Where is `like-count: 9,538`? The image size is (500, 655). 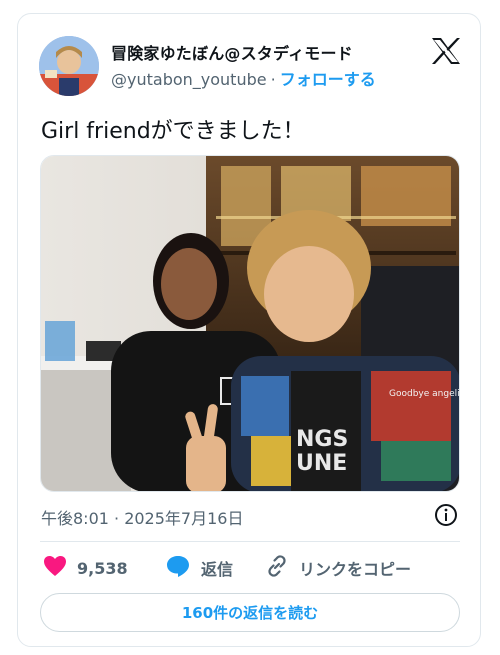
like-count: 9,538 is located at coordinates (102, 568).